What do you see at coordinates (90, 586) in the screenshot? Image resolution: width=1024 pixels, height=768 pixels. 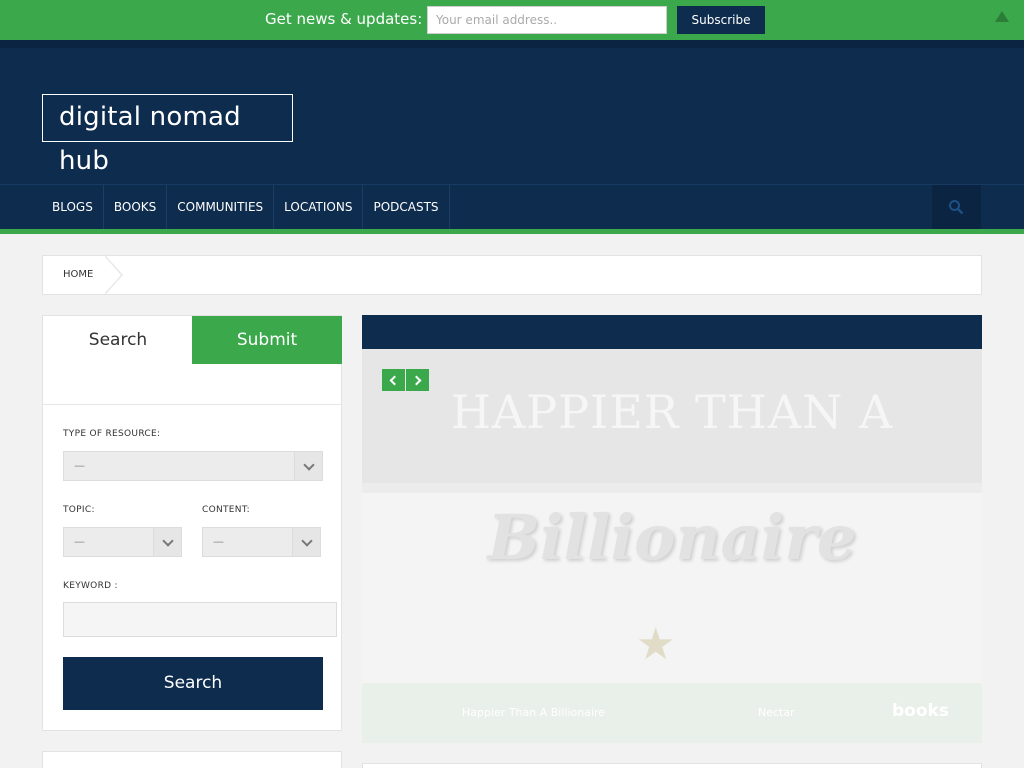 I see `keyword-label: KEYWORD :` at bounding box center [90, 586].